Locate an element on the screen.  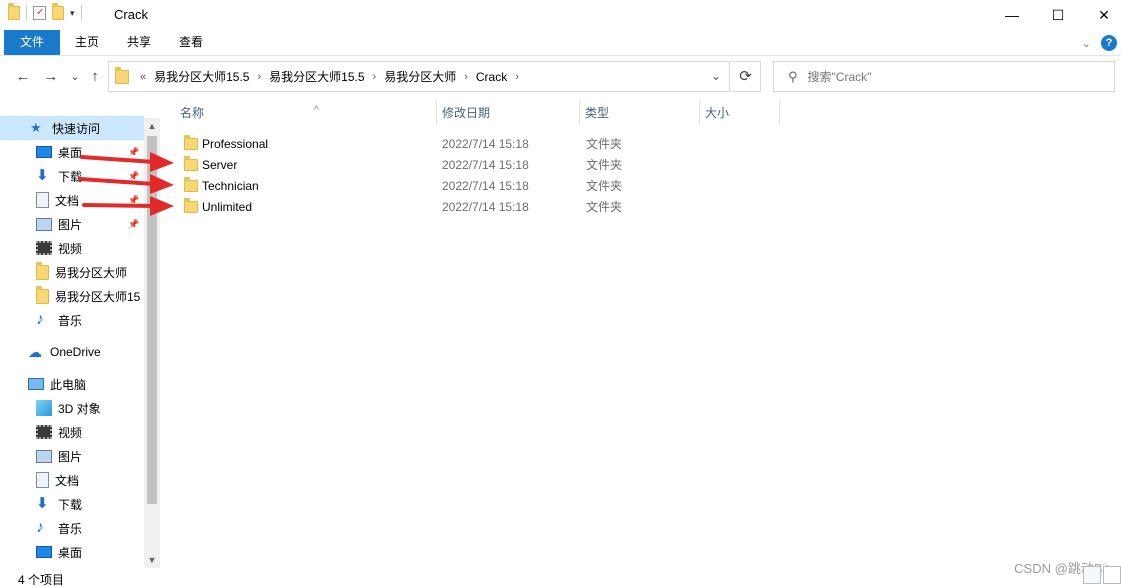
breadcrumb-overflow: « is located at coordinates (143, 77).